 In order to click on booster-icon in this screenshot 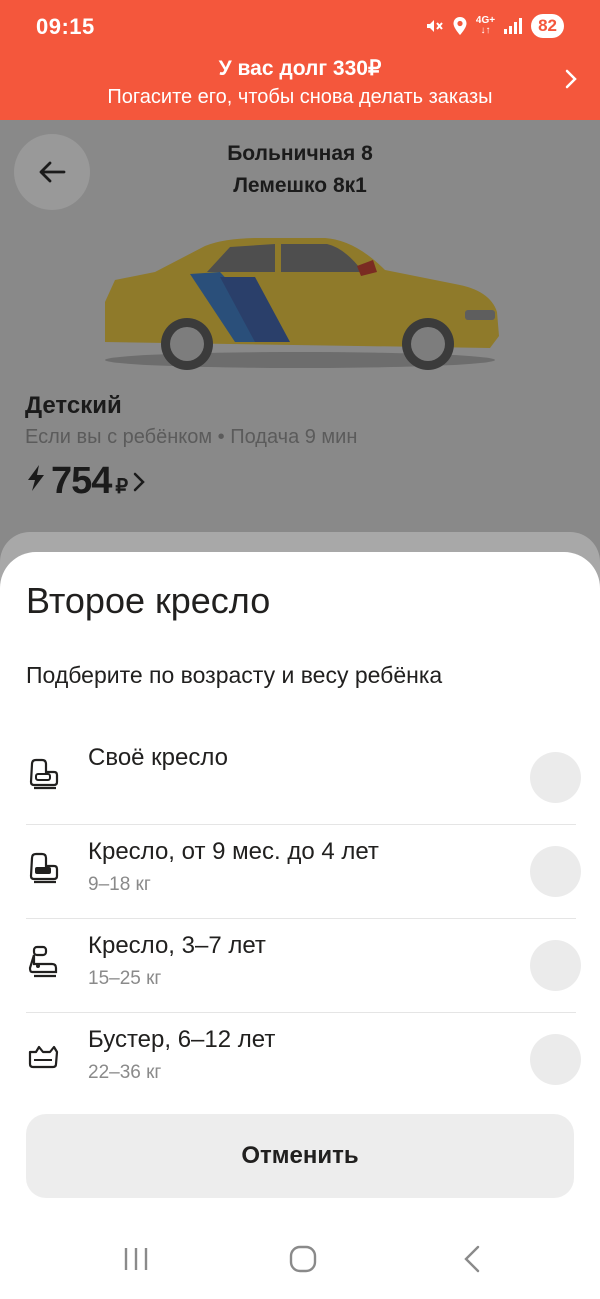, I will do `click(43, 1057)`.